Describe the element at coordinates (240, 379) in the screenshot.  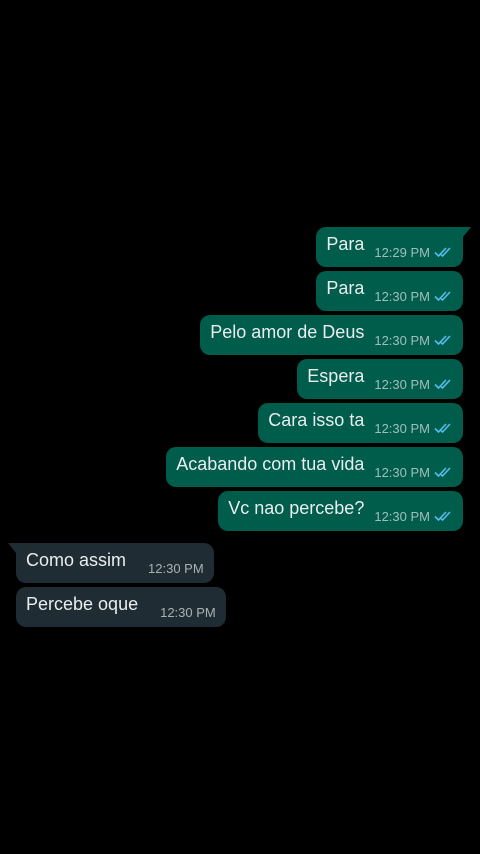
I see `message-row: Espera 12:30 PM` at that location.